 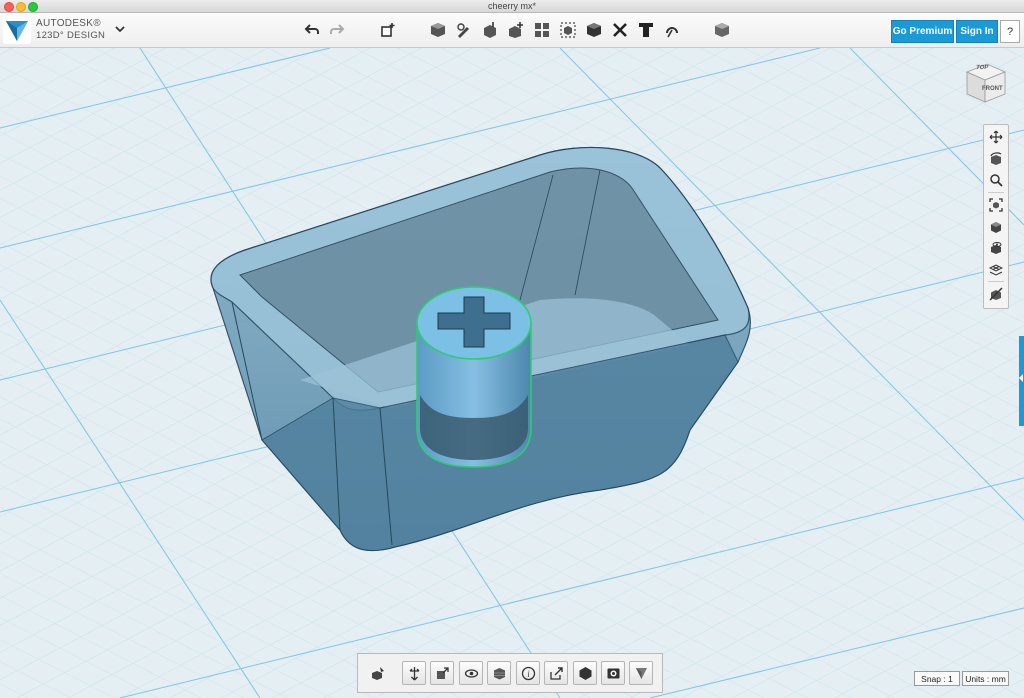 I want to click on solid-button, so click(x=585, y=673).